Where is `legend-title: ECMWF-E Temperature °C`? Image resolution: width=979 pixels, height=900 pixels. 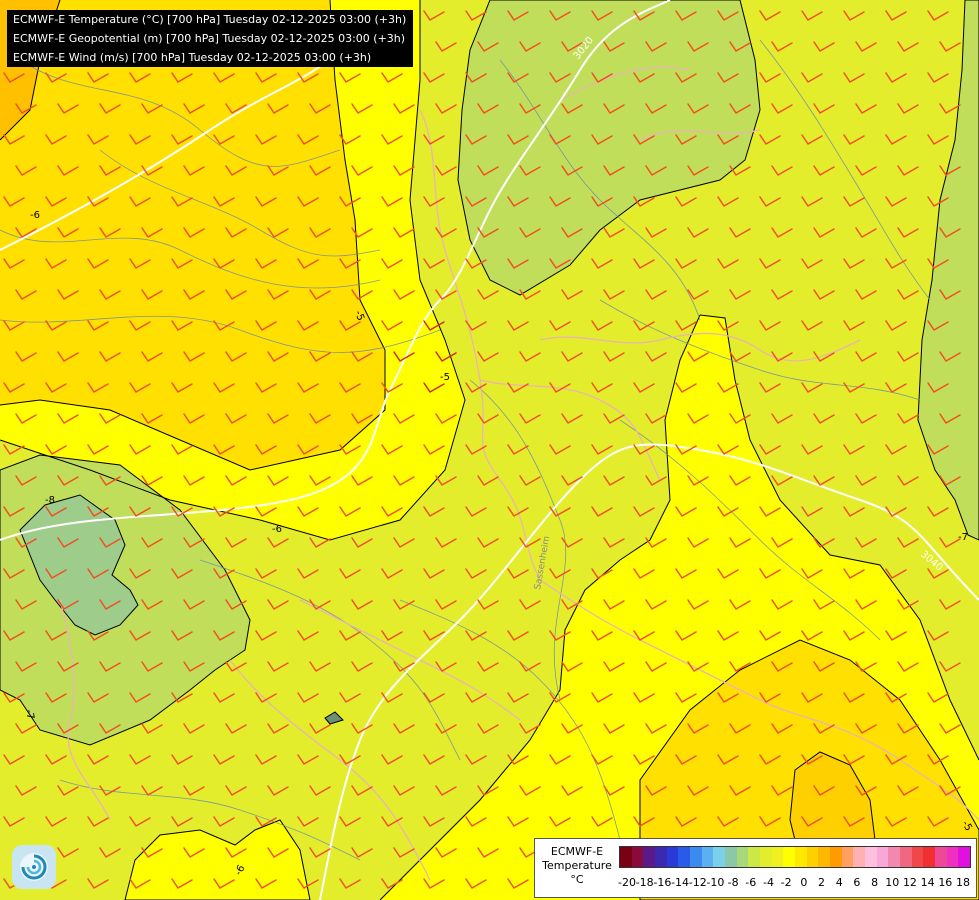 legend-title: ECMWF-E Temperature °C is located at coordinates (577, 865).